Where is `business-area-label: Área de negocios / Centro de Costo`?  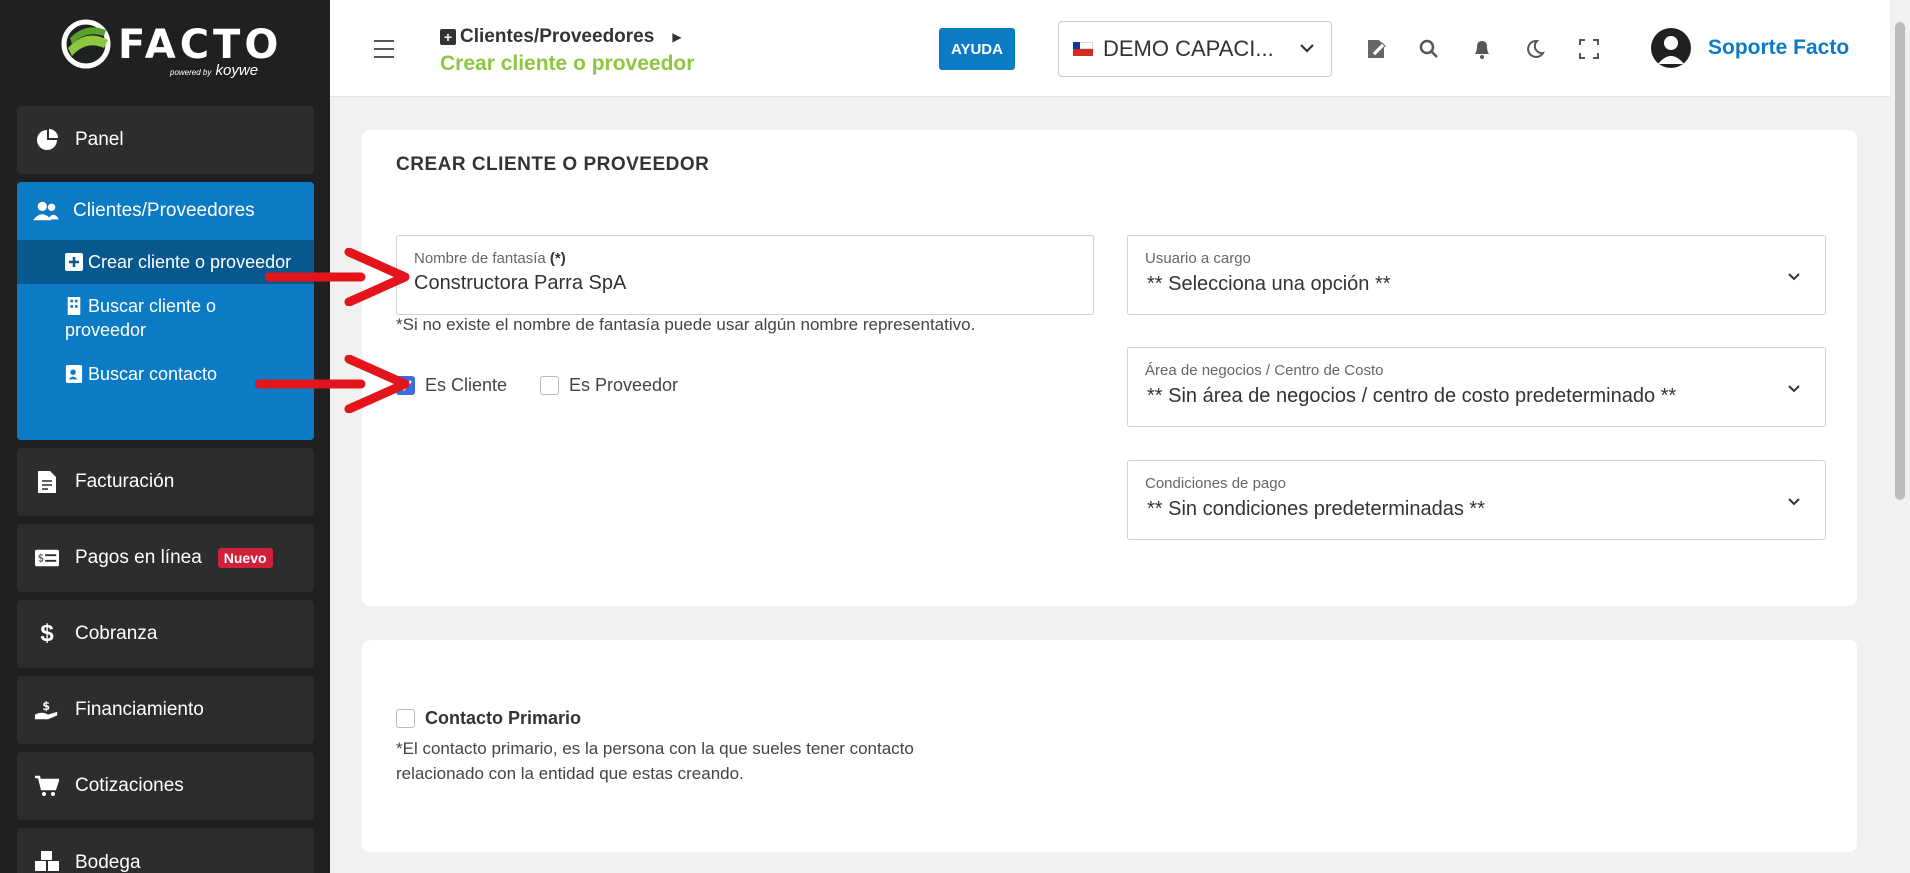
business-area-label: Área de negocios / Centro de Costo is located at coordinates (1264, 370).